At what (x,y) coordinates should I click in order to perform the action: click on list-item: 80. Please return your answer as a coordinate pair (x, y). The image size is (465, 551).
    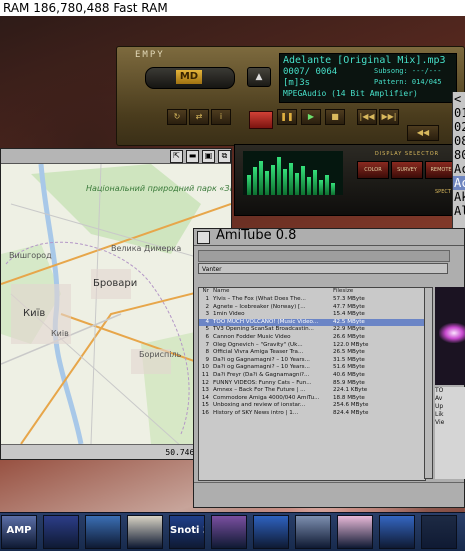
    Looking at the image, I should click on (459, 155).